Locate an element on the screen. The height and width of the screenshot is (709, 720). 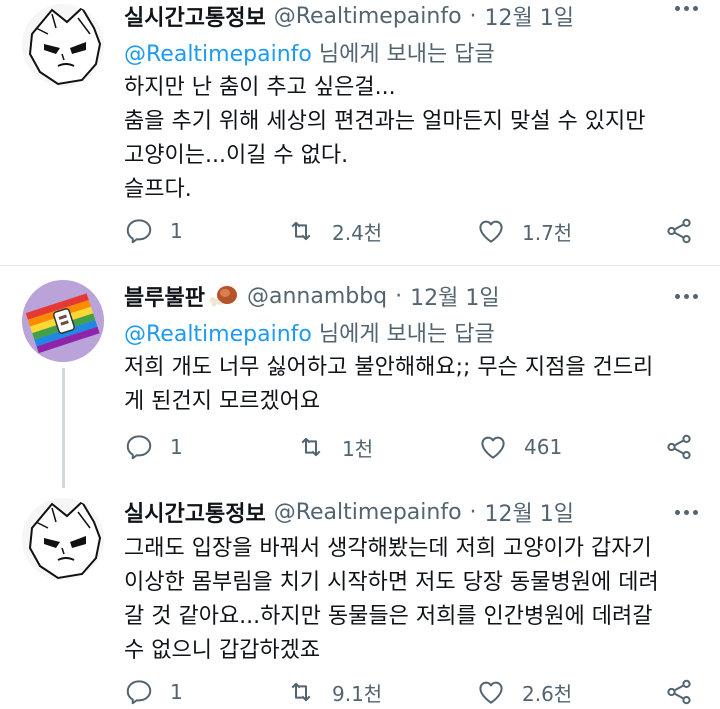
tweet-text-line: 게 된건지 모르겠어요 is located at coordinates (222, 401).